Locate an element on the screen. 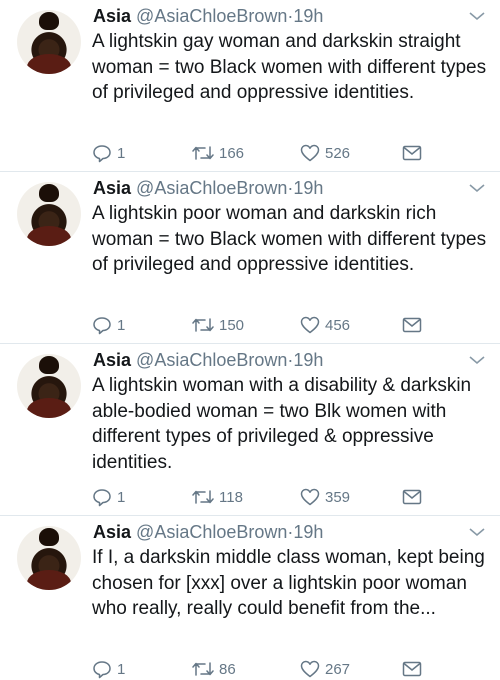 The height and width of the screenshot is (680, 500). like-button: 359 is located at coordinates (325, 497).